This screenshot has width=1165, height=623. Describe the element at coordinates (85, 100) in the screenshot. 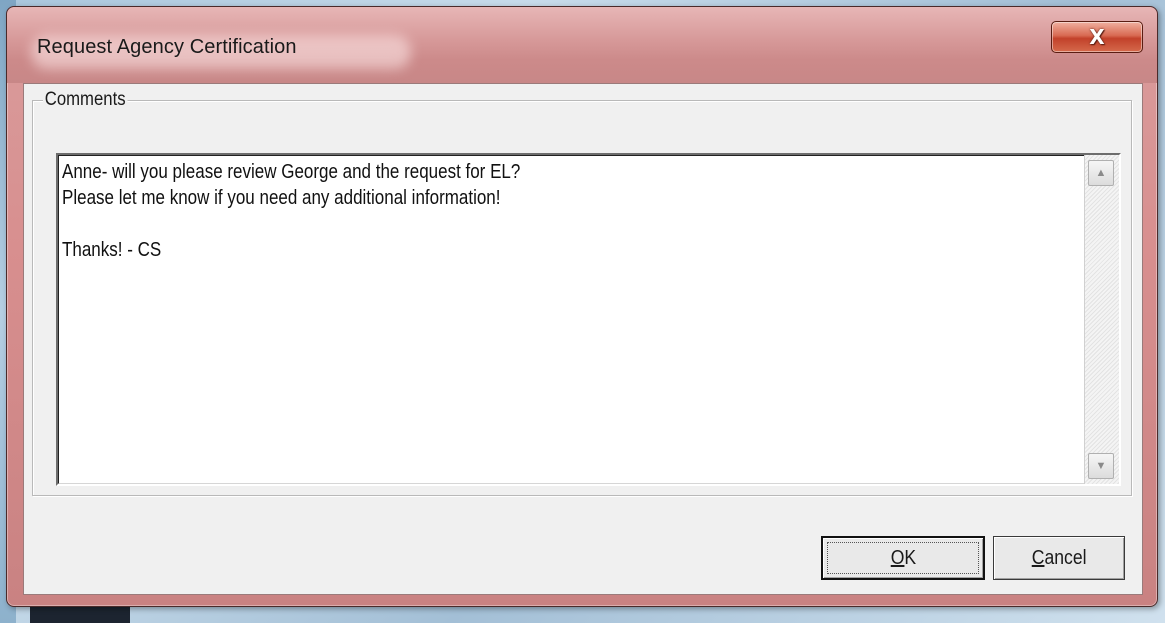

I see `comments-label: Comments` at that location.